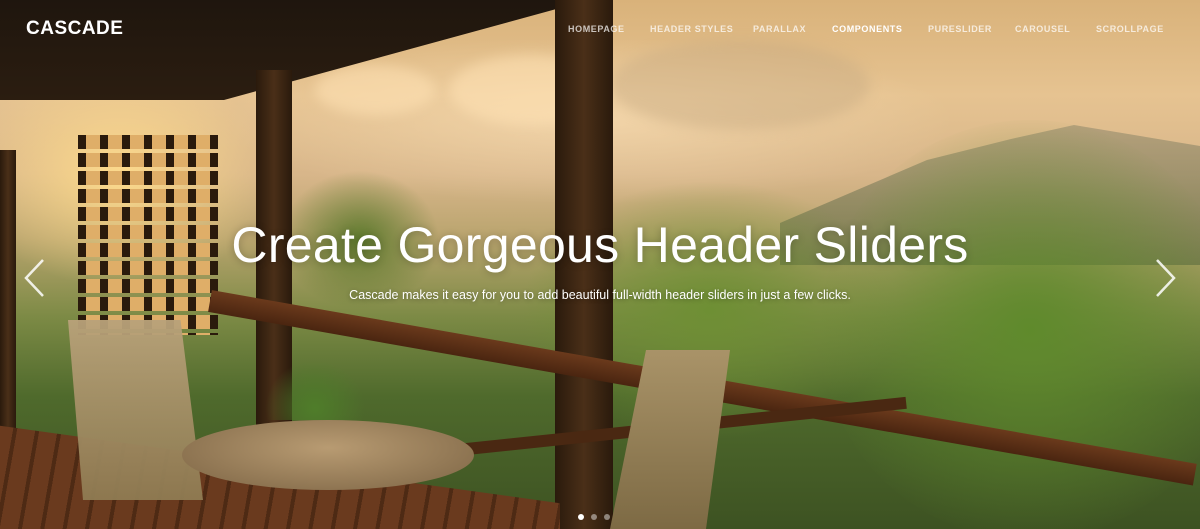  What do you see at coordinates (135, 410) in the screenshot?
I see `chair` at bounding box center [135, 410].